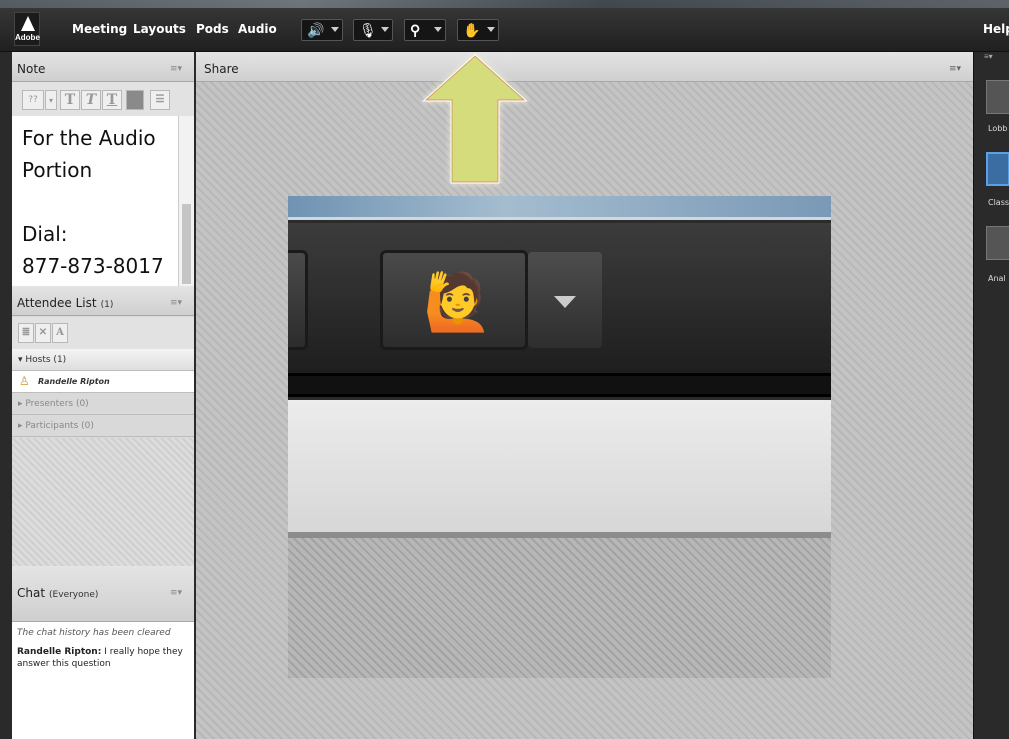 The width and height of the screenshot is (1009, 739). What do you see at coordinates (103, 594) in the screenshot?
I see `chat-pod-header: Chat (Everyone) ≡▾` at bounding box center [103, 594].